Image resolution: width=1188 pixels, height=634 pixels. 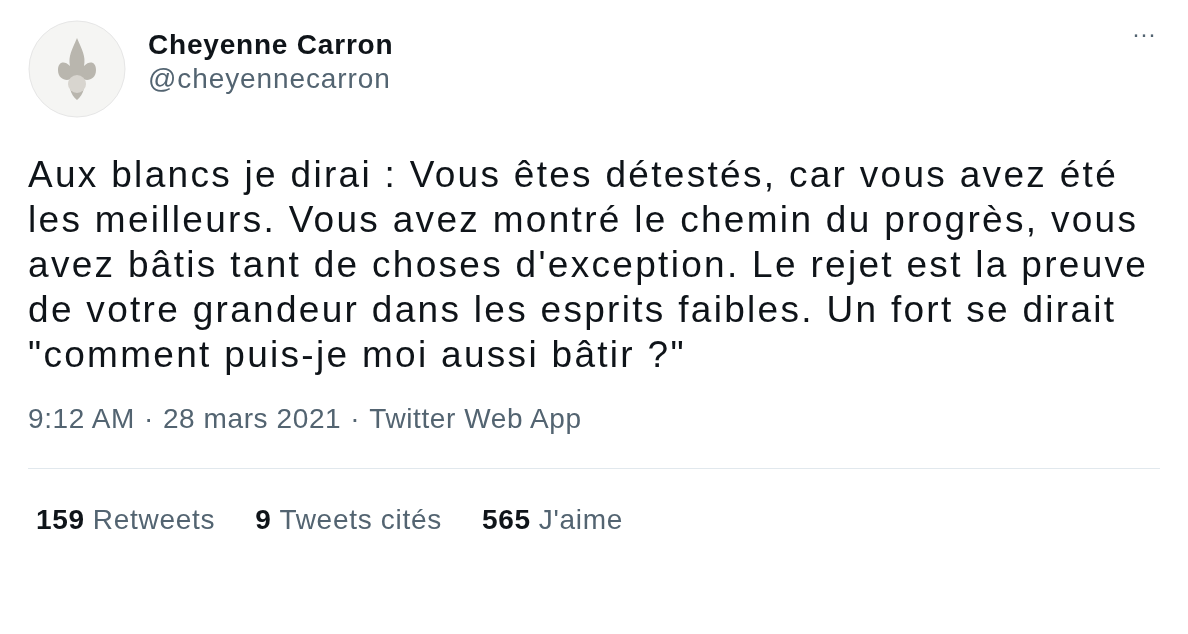 I want to click on tweet-time: 9:12 AM, so click(x=81, y=419).